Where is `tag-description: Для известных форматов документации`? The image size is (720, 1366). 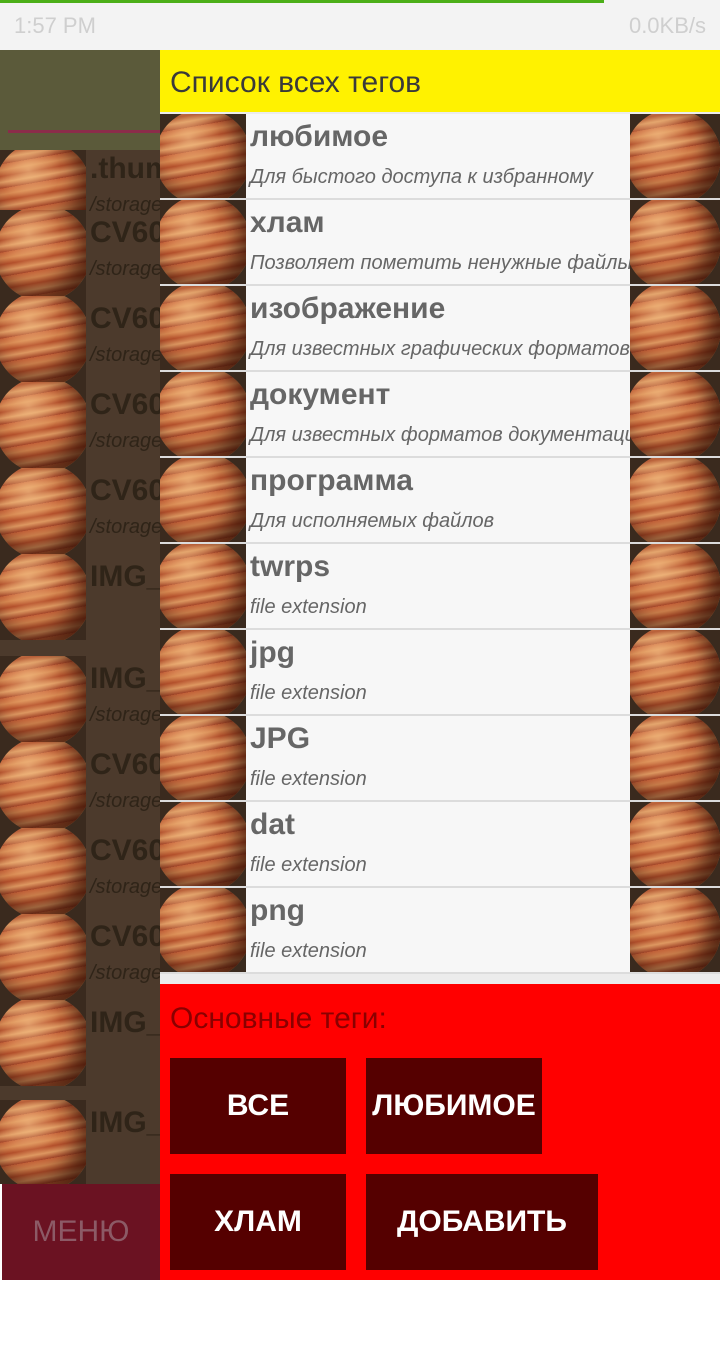 tag-description: Для известных форматов документации is located at coordinates (448, 435).